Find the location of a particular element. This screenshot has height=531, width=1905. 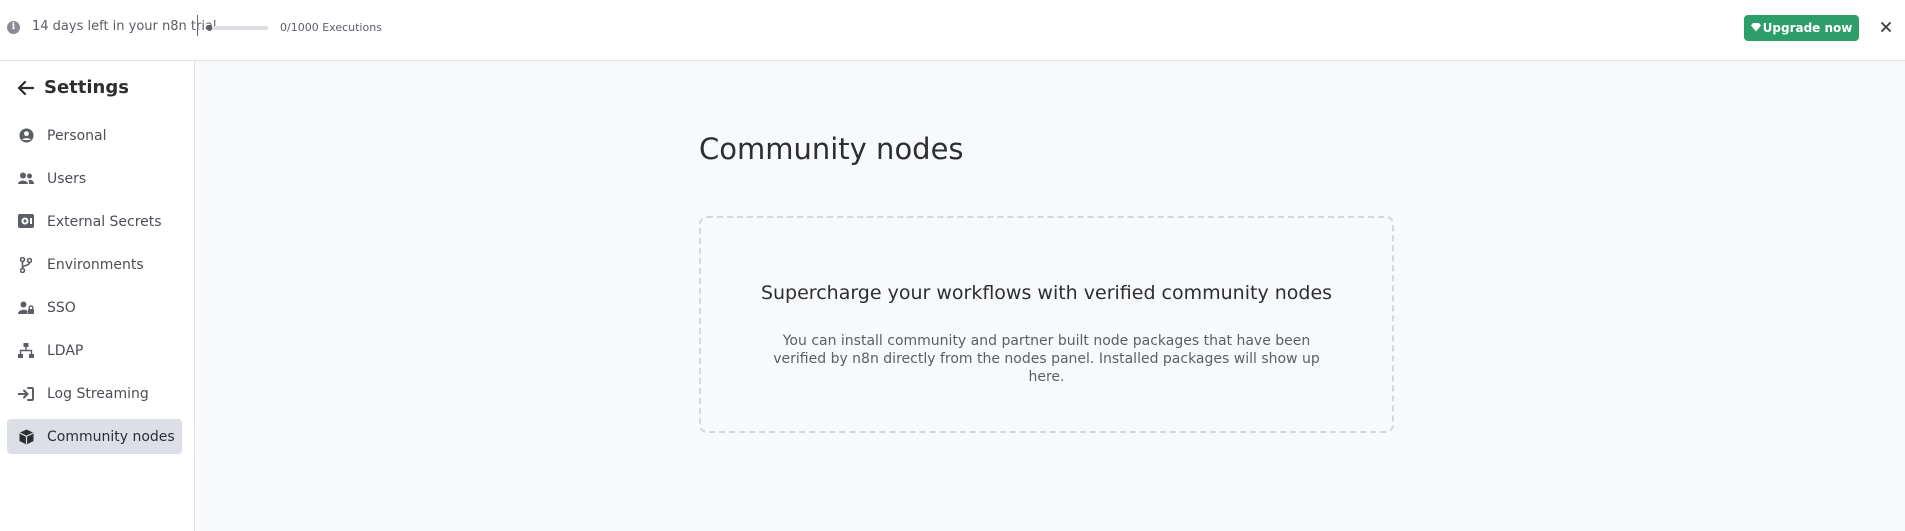

sidebar-item-label: Community nodes is located at coordinates (111, 436).